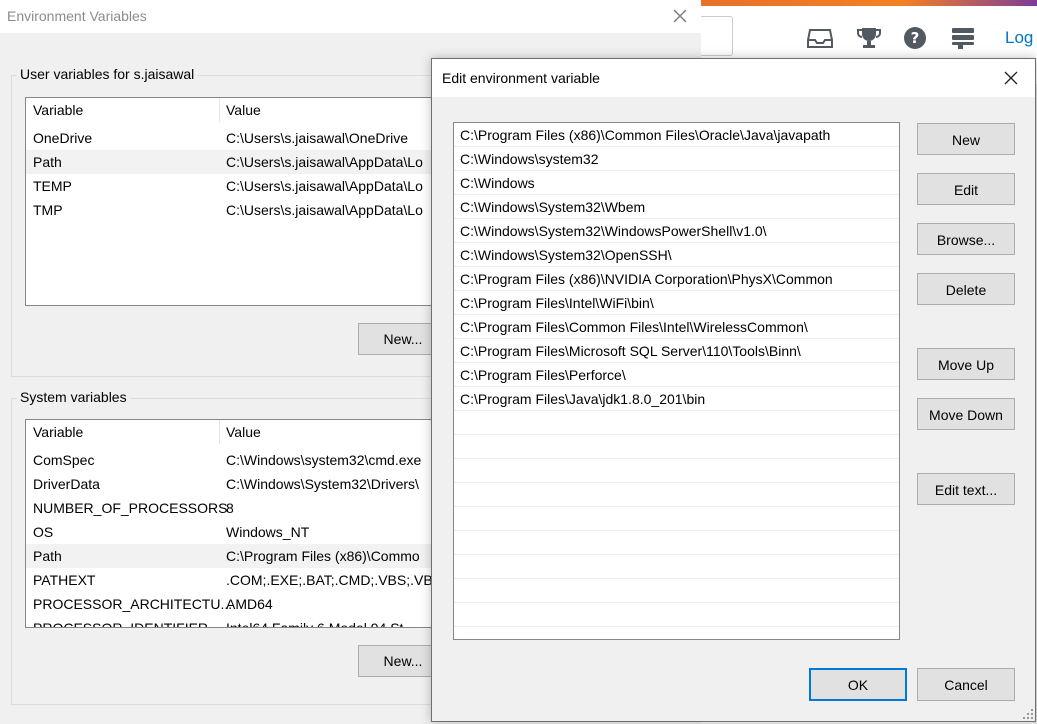  I want to click on value-cell: Intel64 Family 6 Model 94 St, so click(315, 624).